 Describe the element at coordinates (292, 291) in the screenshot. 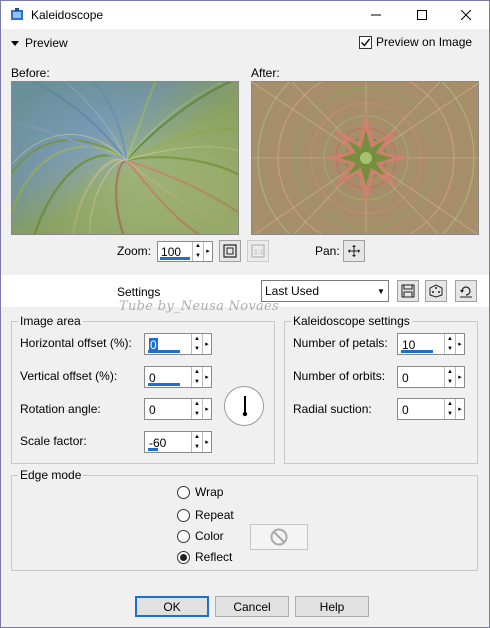

I see `preset-value: Last Used` at that location.